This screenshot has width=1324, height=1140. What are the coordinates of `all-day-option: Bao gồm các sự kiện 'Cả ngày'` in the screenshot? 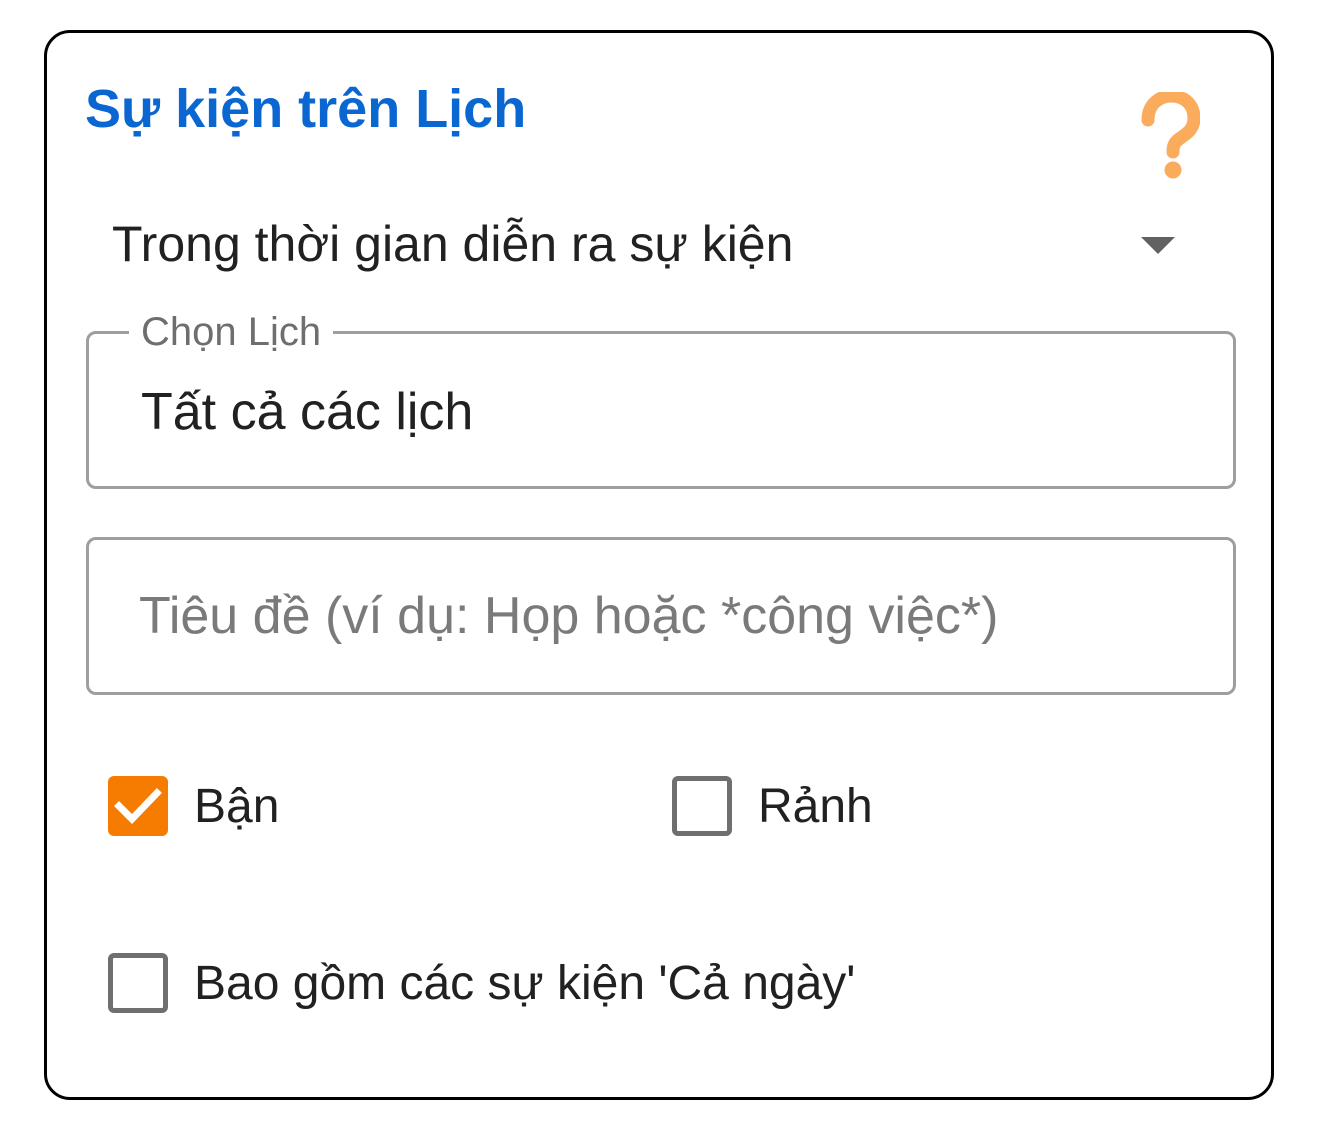 It's located at (481, 983).